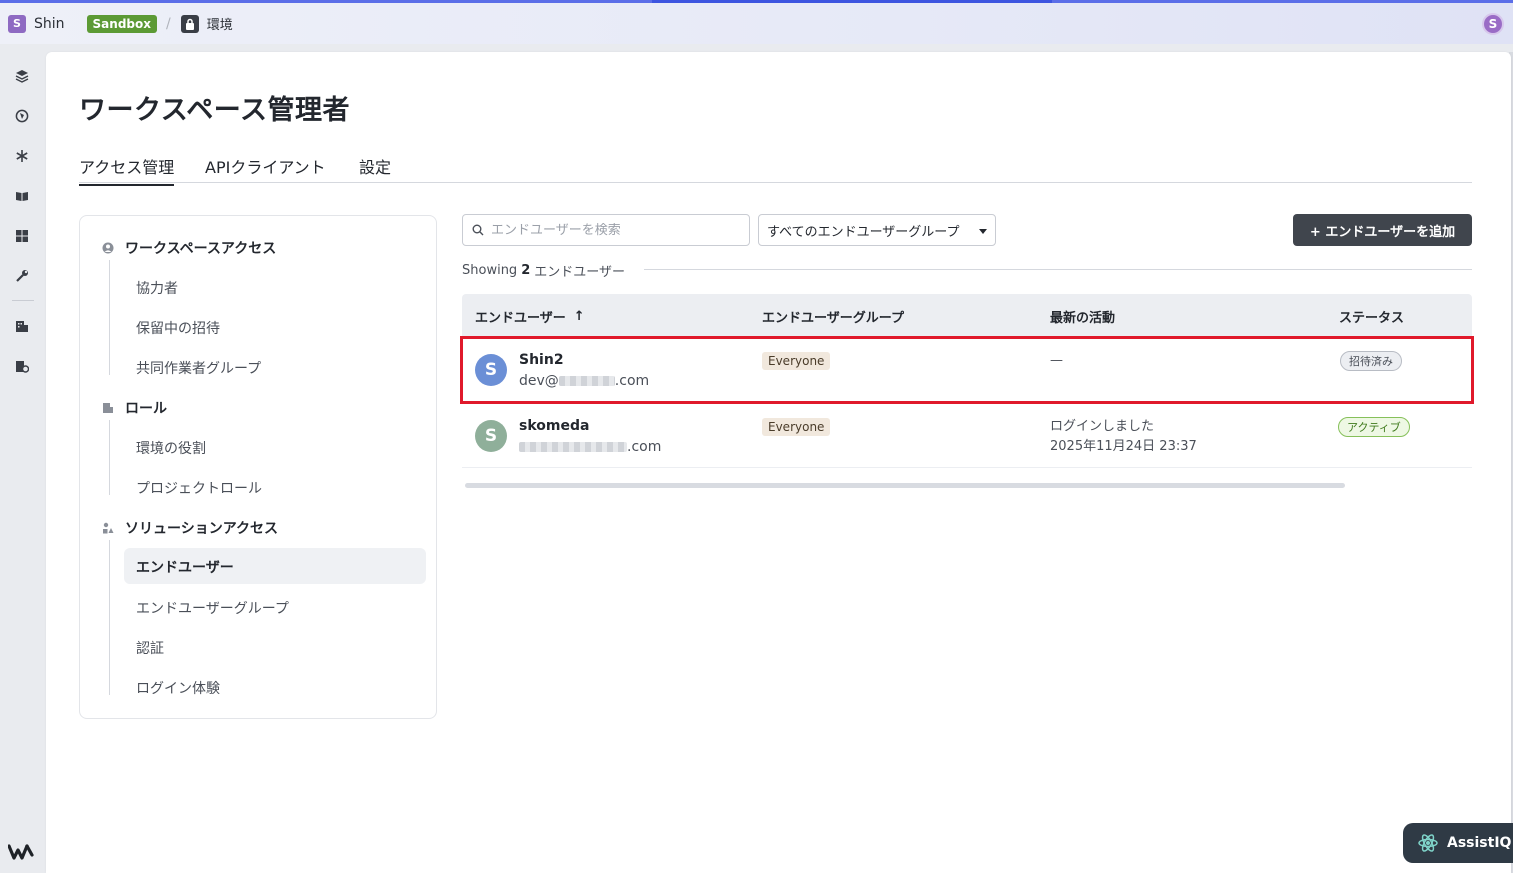 The image size is (1513, 873). Describe the element at coordinates (22, 116) in the screenshot. I see `globe-icon` at that location.